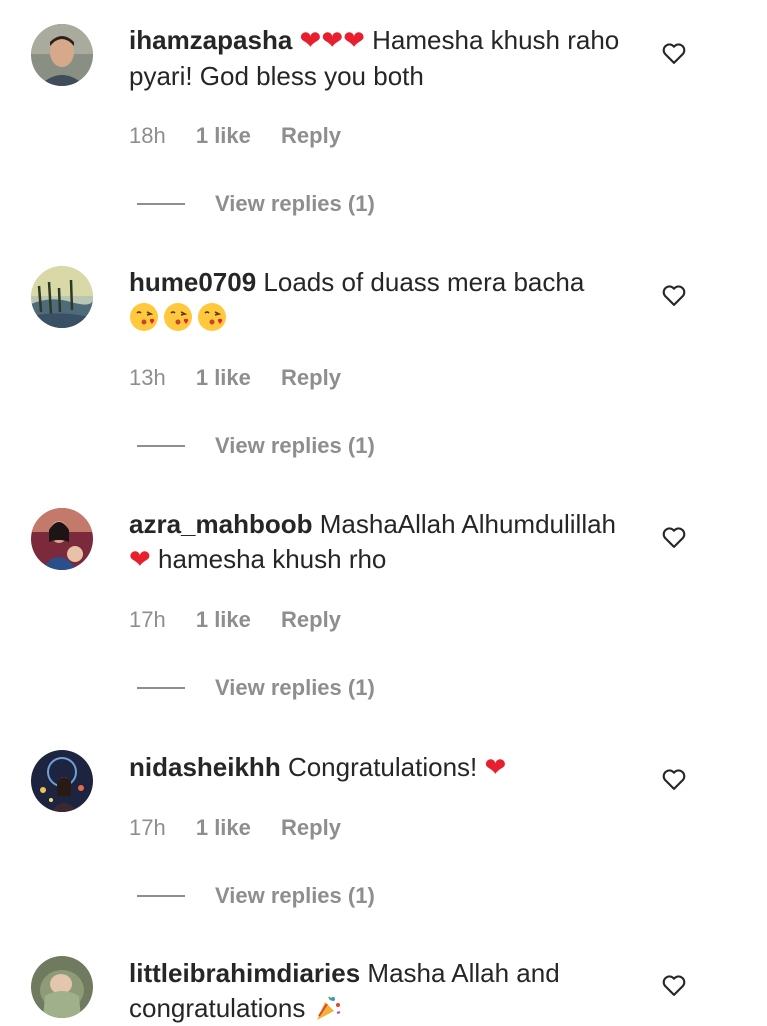  Describe the element at coordinates (424, 282) in the screenshot. I see `comment-body: Loads of duass mera bacha` at that location.